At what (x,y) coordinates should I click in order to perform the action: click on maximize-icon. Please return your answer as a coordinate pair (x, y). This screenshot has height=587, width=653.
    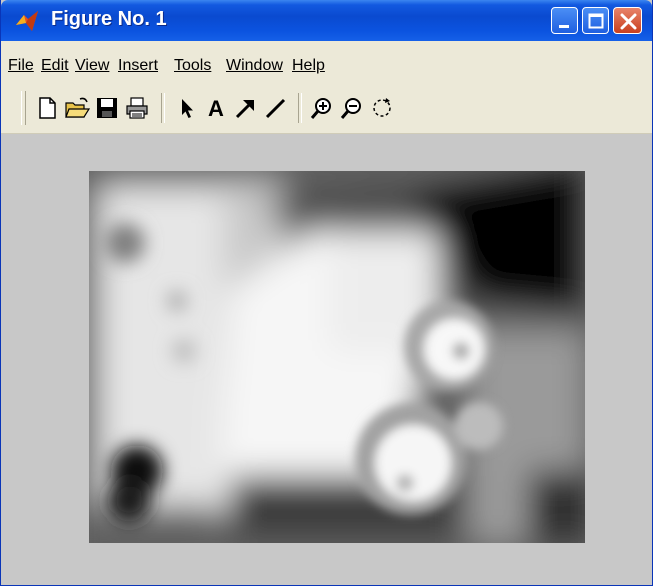
    Looking at the image, I should click on (596, 21).